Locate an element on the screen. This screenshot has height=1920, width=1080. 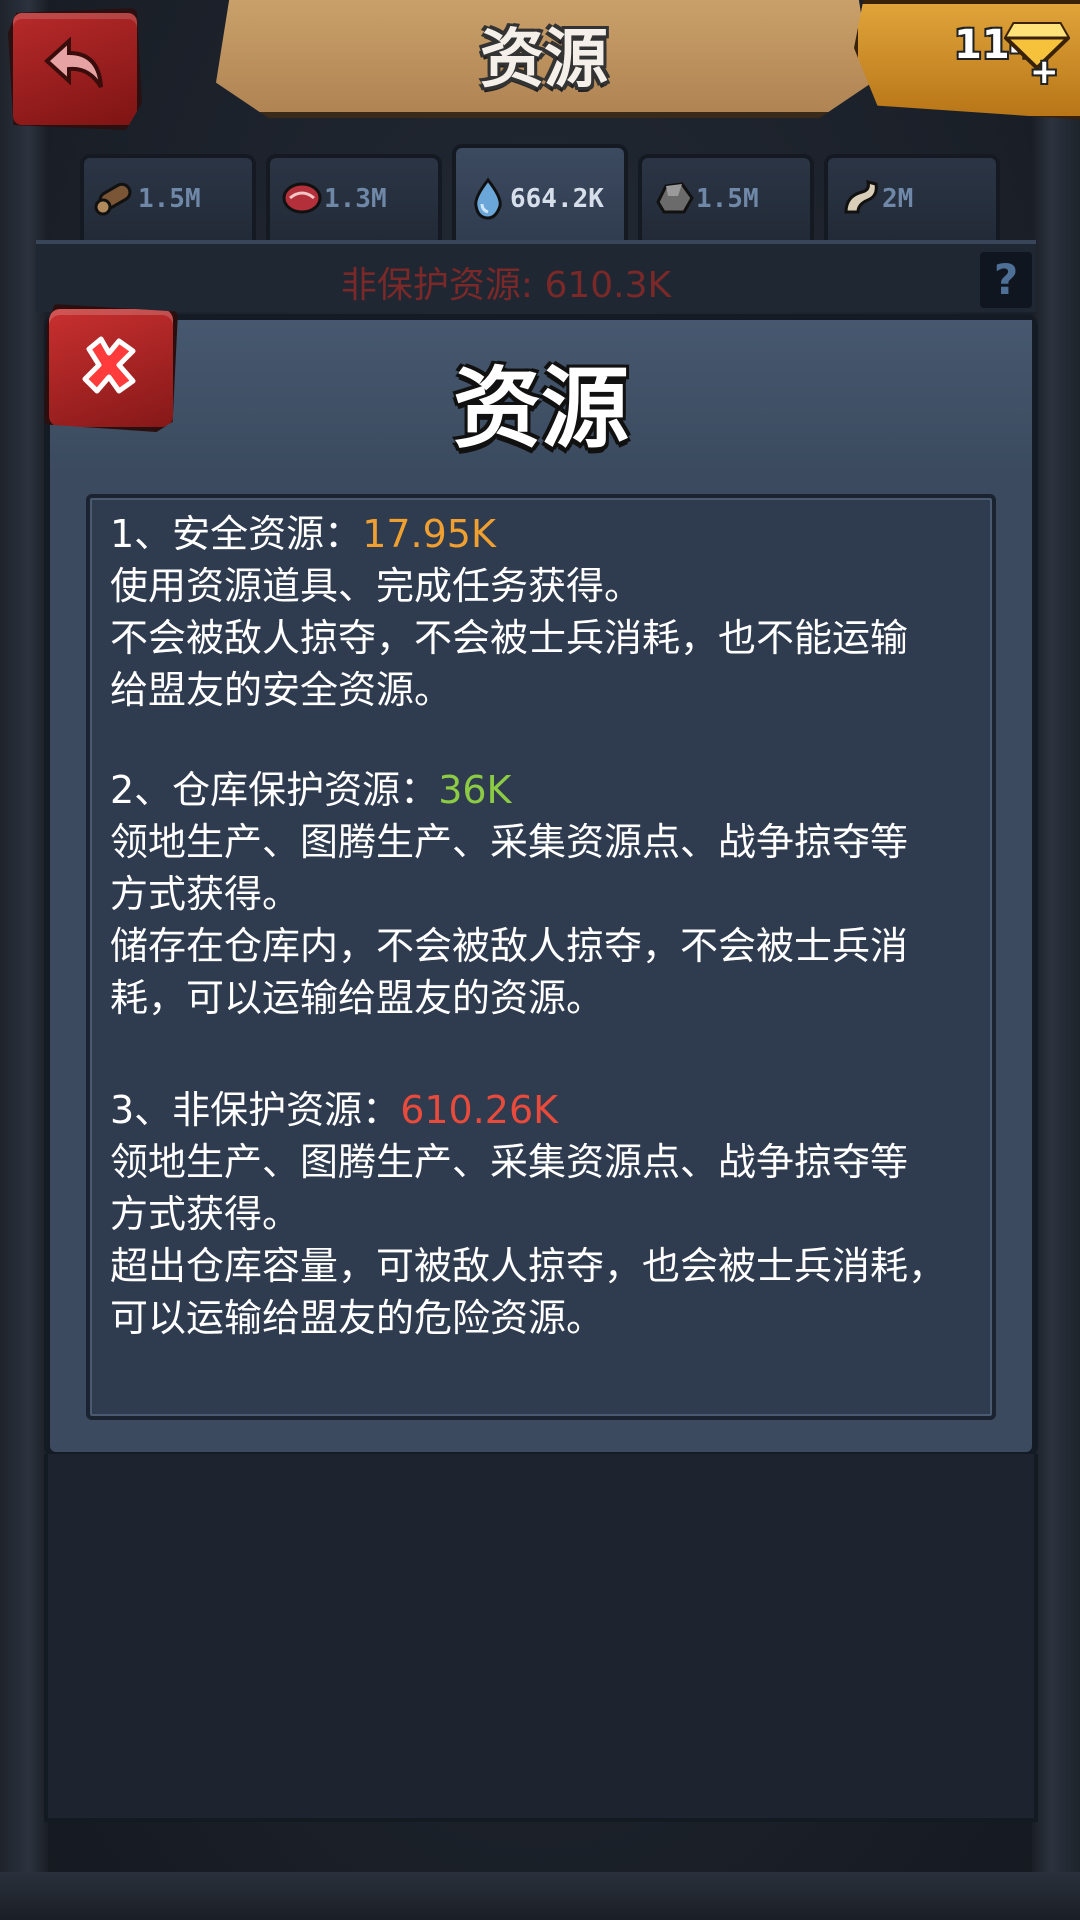
section-line: 耗，可以运输给盟友的资源。 is located at coordinates (357, 998).